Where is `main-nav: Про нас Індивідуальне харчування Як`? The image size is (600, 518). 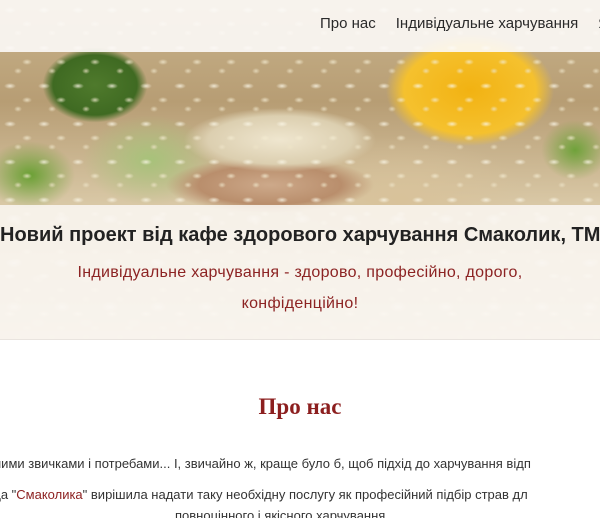
main-nav: Про нас Індивідуальне харчування Як is located at coordinates (460, 24).